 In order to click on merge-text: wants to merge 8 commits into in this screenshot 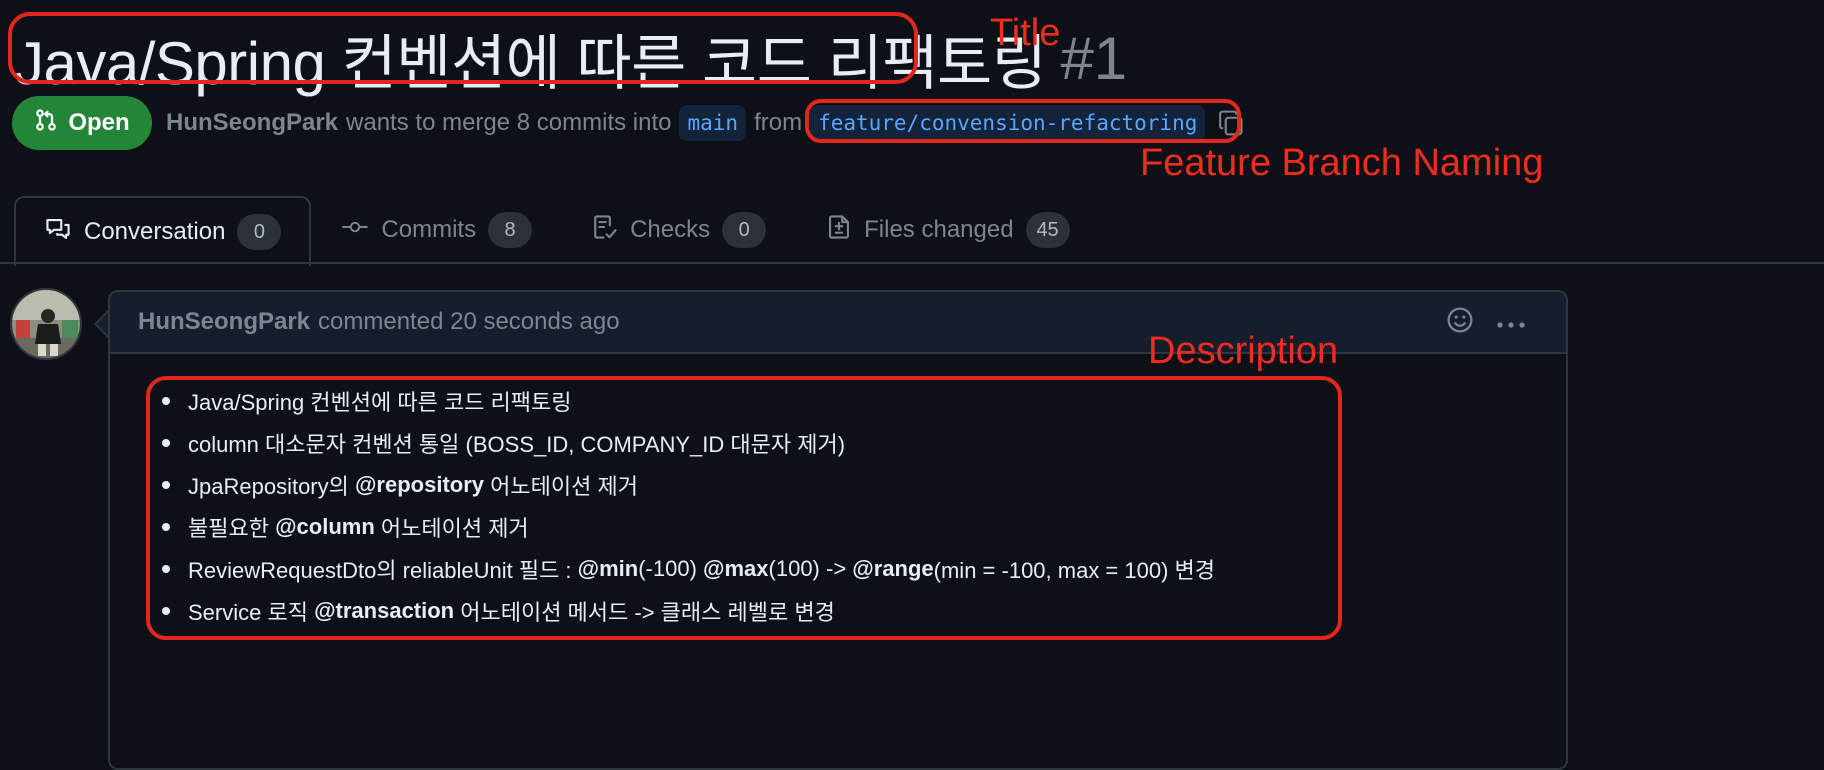, I will do `click(509, 122)`.